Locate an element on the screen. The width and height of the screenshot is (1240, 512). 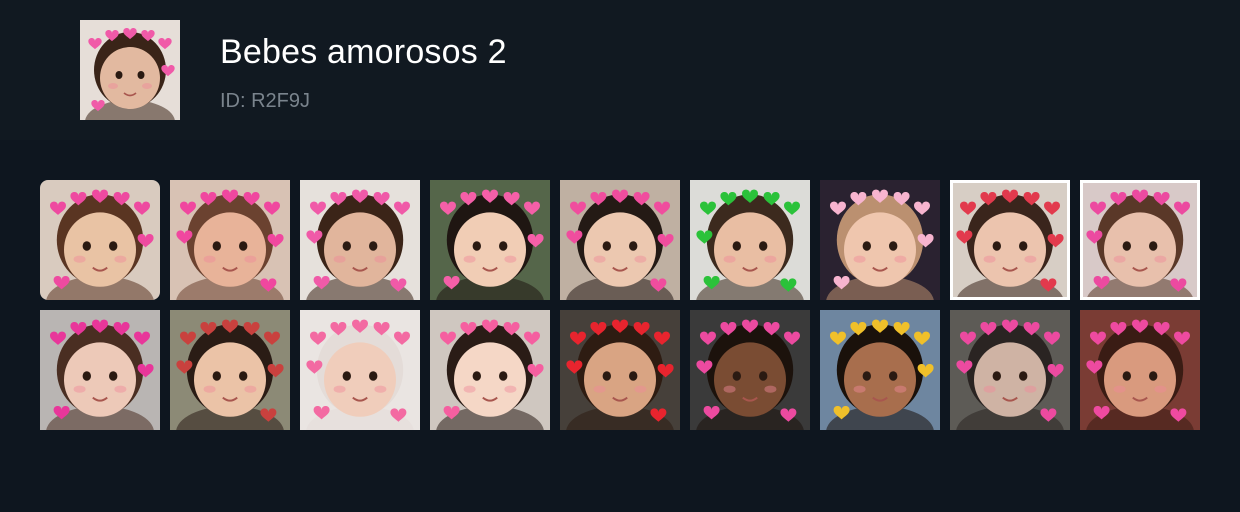
pack-thumbnail is located at coordinates (130, 70).